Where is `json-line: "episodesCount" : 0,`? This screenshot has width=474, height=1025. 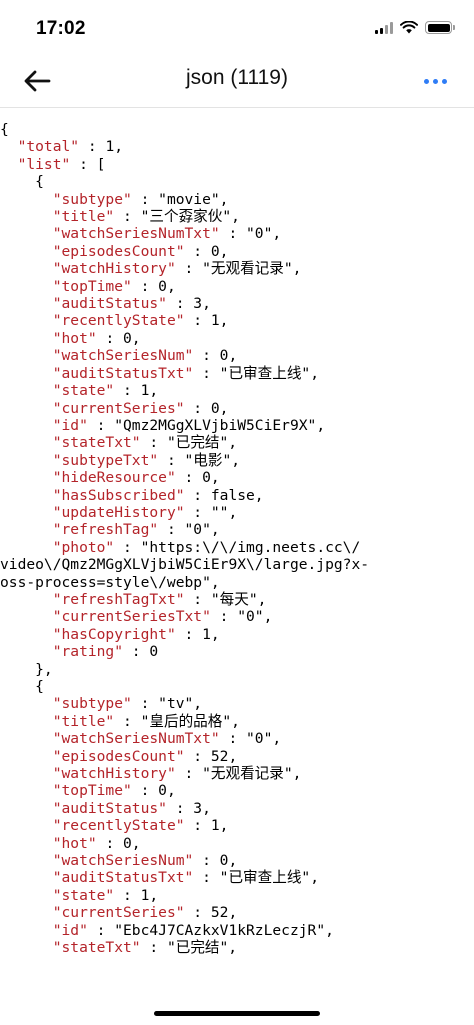
json-line: "episodesCount" : 0, is located at coordinates (237, 251).